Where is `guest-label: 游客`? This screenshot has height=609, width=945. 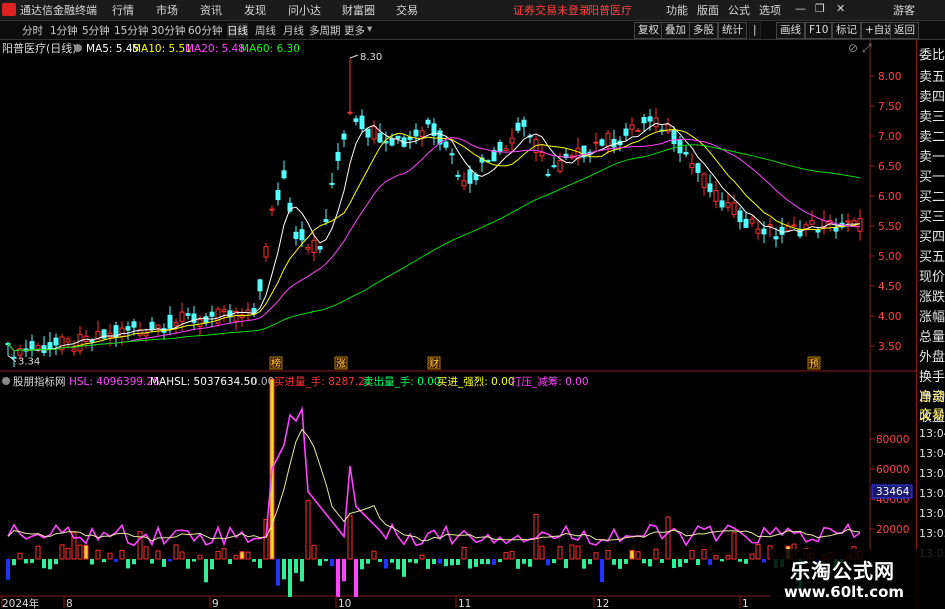
guest-label: 游客 is located at coordinates (904, 10).